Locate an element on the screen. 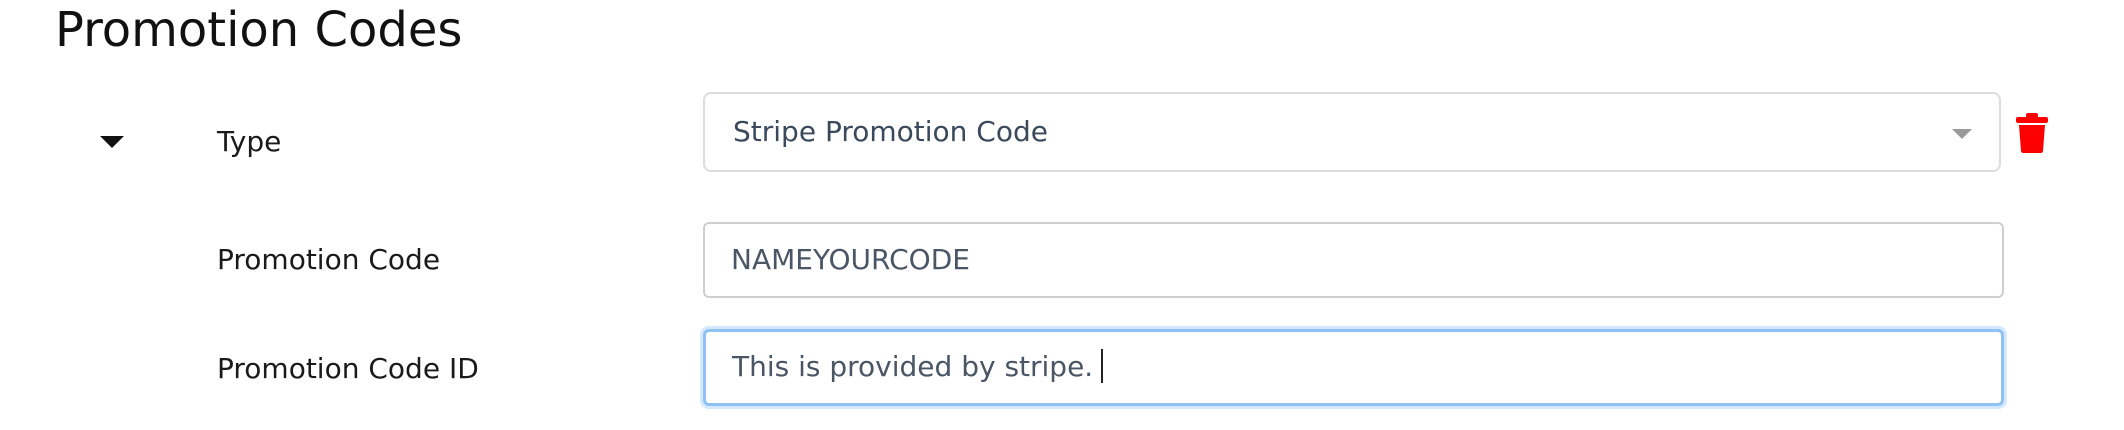  collapse-toggle-button is located at coordinates (112, 141).